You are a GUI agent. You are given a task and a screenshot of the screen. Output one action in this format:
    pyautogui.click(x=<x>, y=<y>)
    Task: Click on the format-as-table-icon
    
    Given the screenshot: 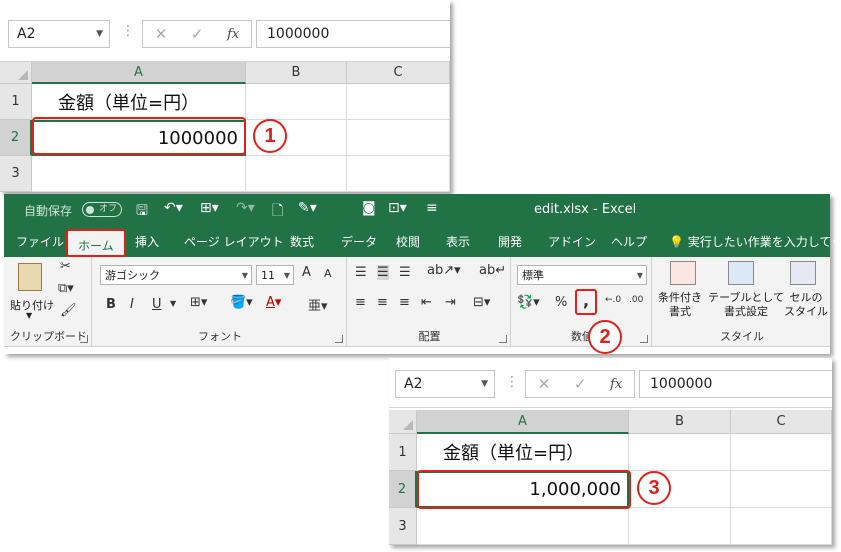 What is the action you would take?
    pyautogui.click(x=741, y=273)
    